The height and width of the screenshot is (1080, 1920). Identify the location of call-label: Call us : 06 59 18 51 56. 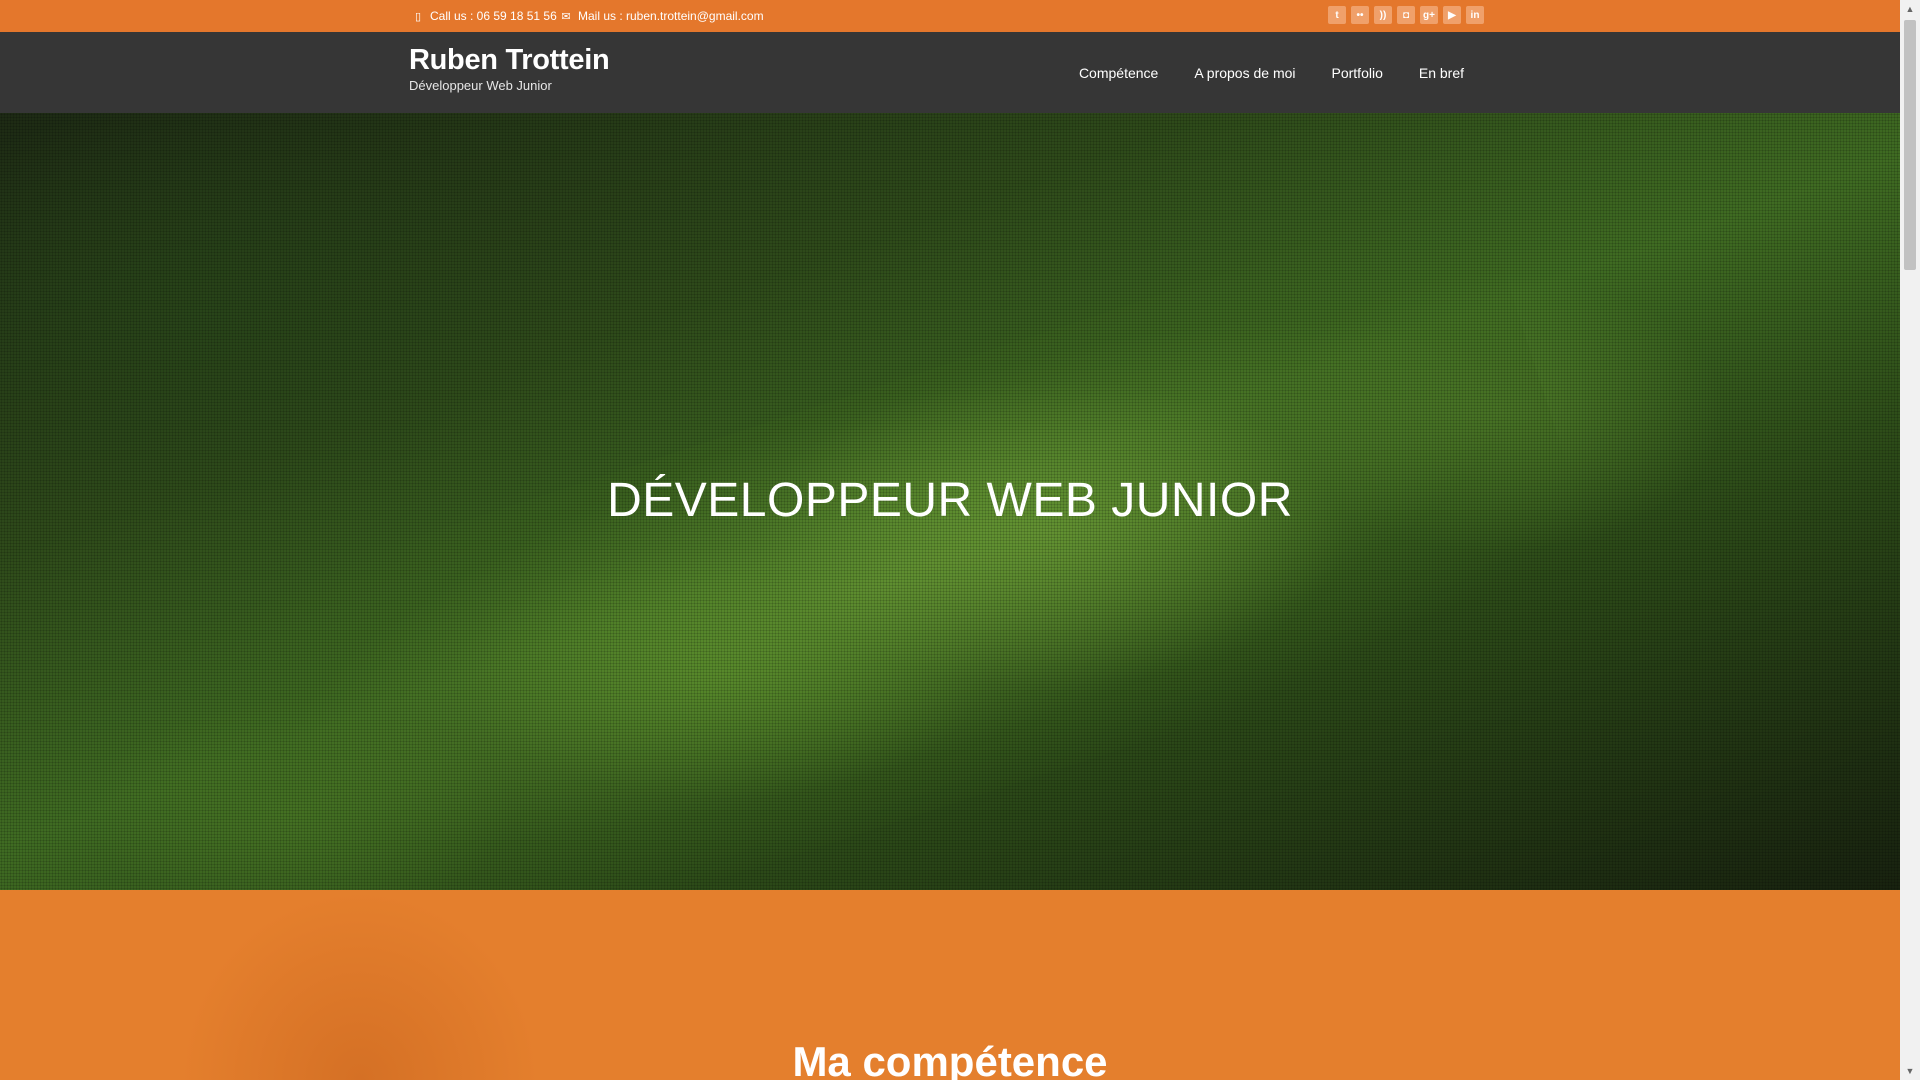
(493, 16).